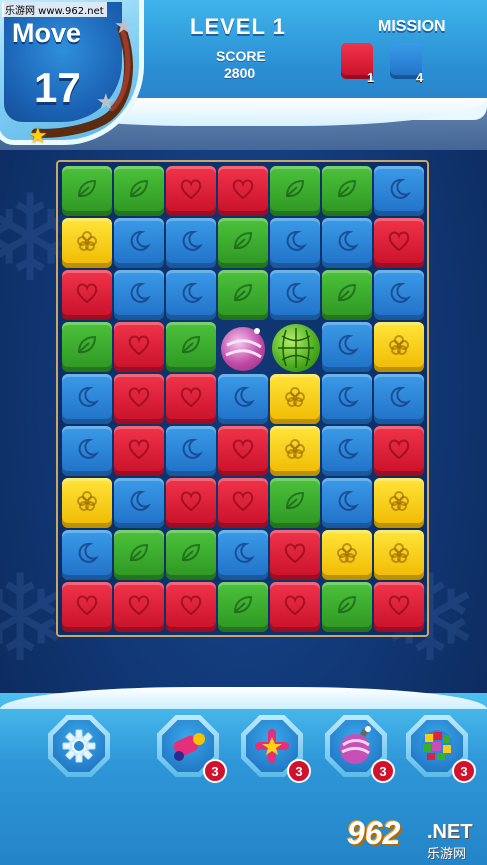 This screenshot has width=487, height=865. Describe the element at coordinates (79, 746) in the screenshot. I see `settings-button` at that location.